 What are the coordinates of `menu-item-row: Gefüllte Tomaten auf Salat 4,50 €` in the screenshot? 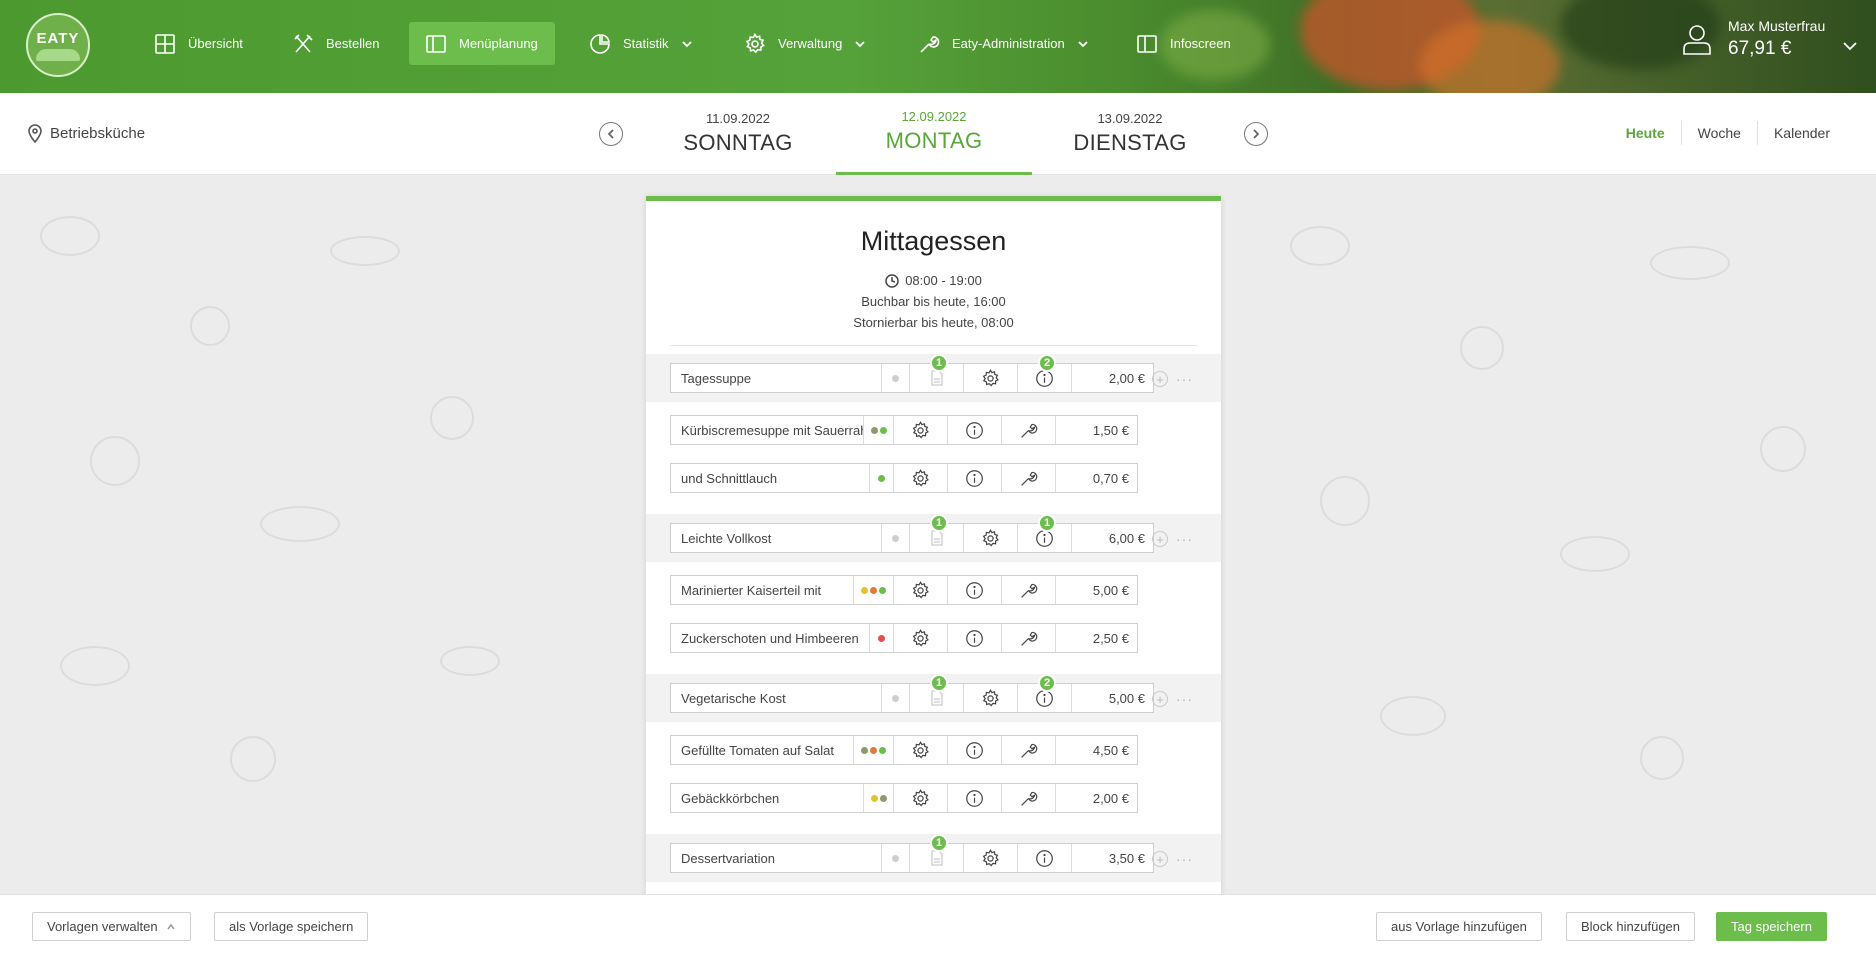 It's located at (904, 750).